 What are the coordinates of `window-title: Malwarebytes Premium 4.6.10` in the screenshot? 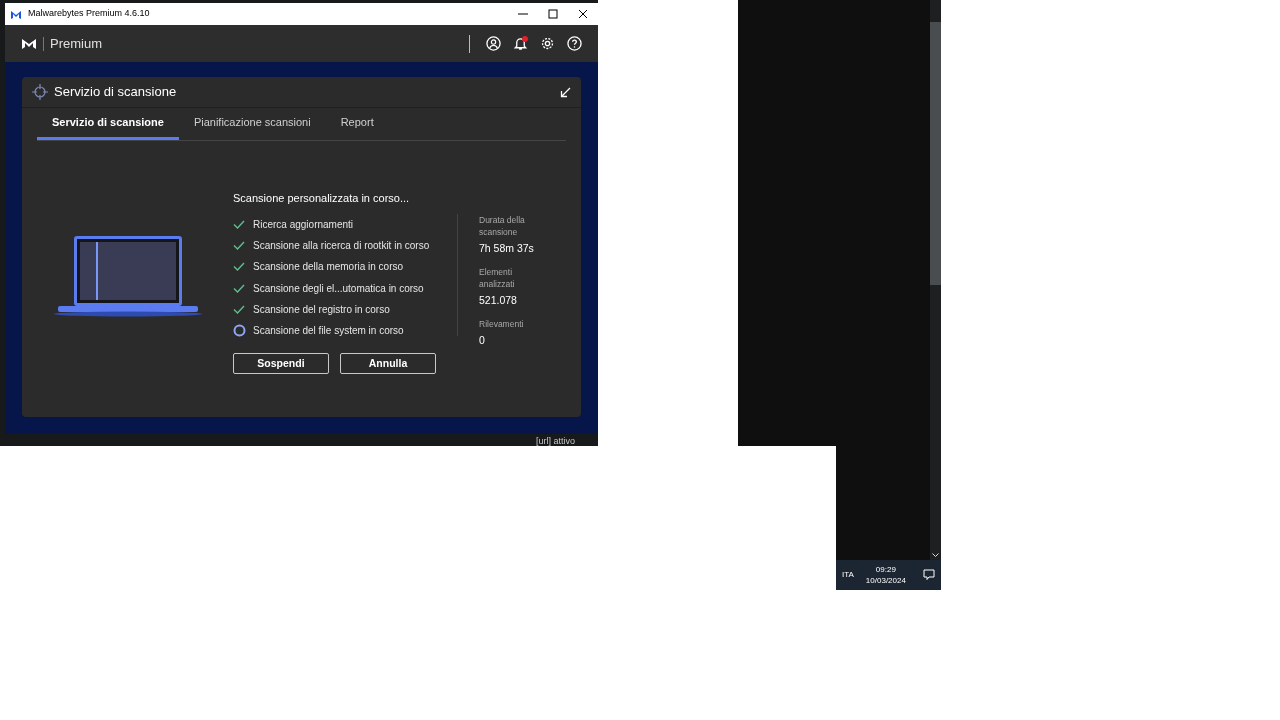 It's located at (89, 14).